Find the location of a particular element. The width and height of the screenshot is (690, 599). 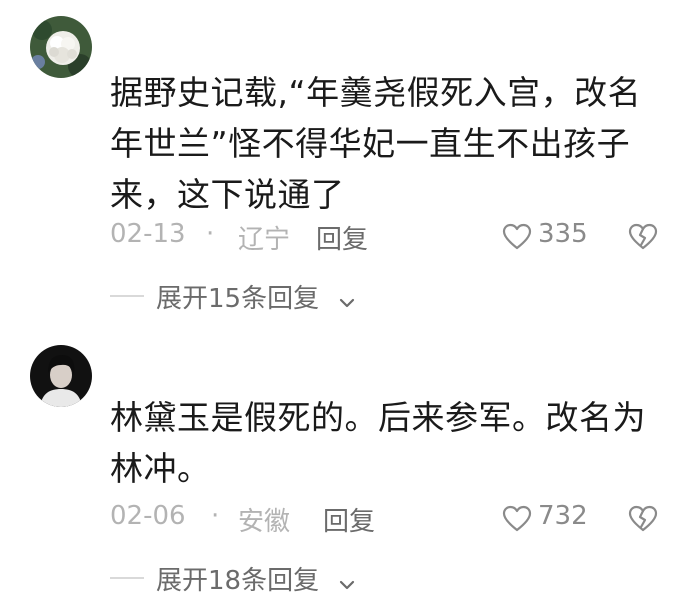

comment-meta: 02-06 · 安徽 回复 732 is located at coordinates (390, 521).